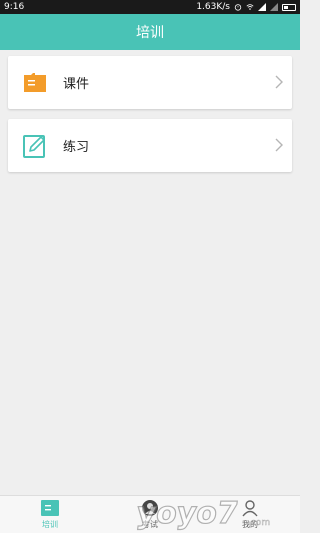 Image resolution: width=320 pixels, height=533 pixels. What do you see at coordinates (14, 7) in the screenshot?
I see `status-time: 9:16` at bounding box center [14, 7].